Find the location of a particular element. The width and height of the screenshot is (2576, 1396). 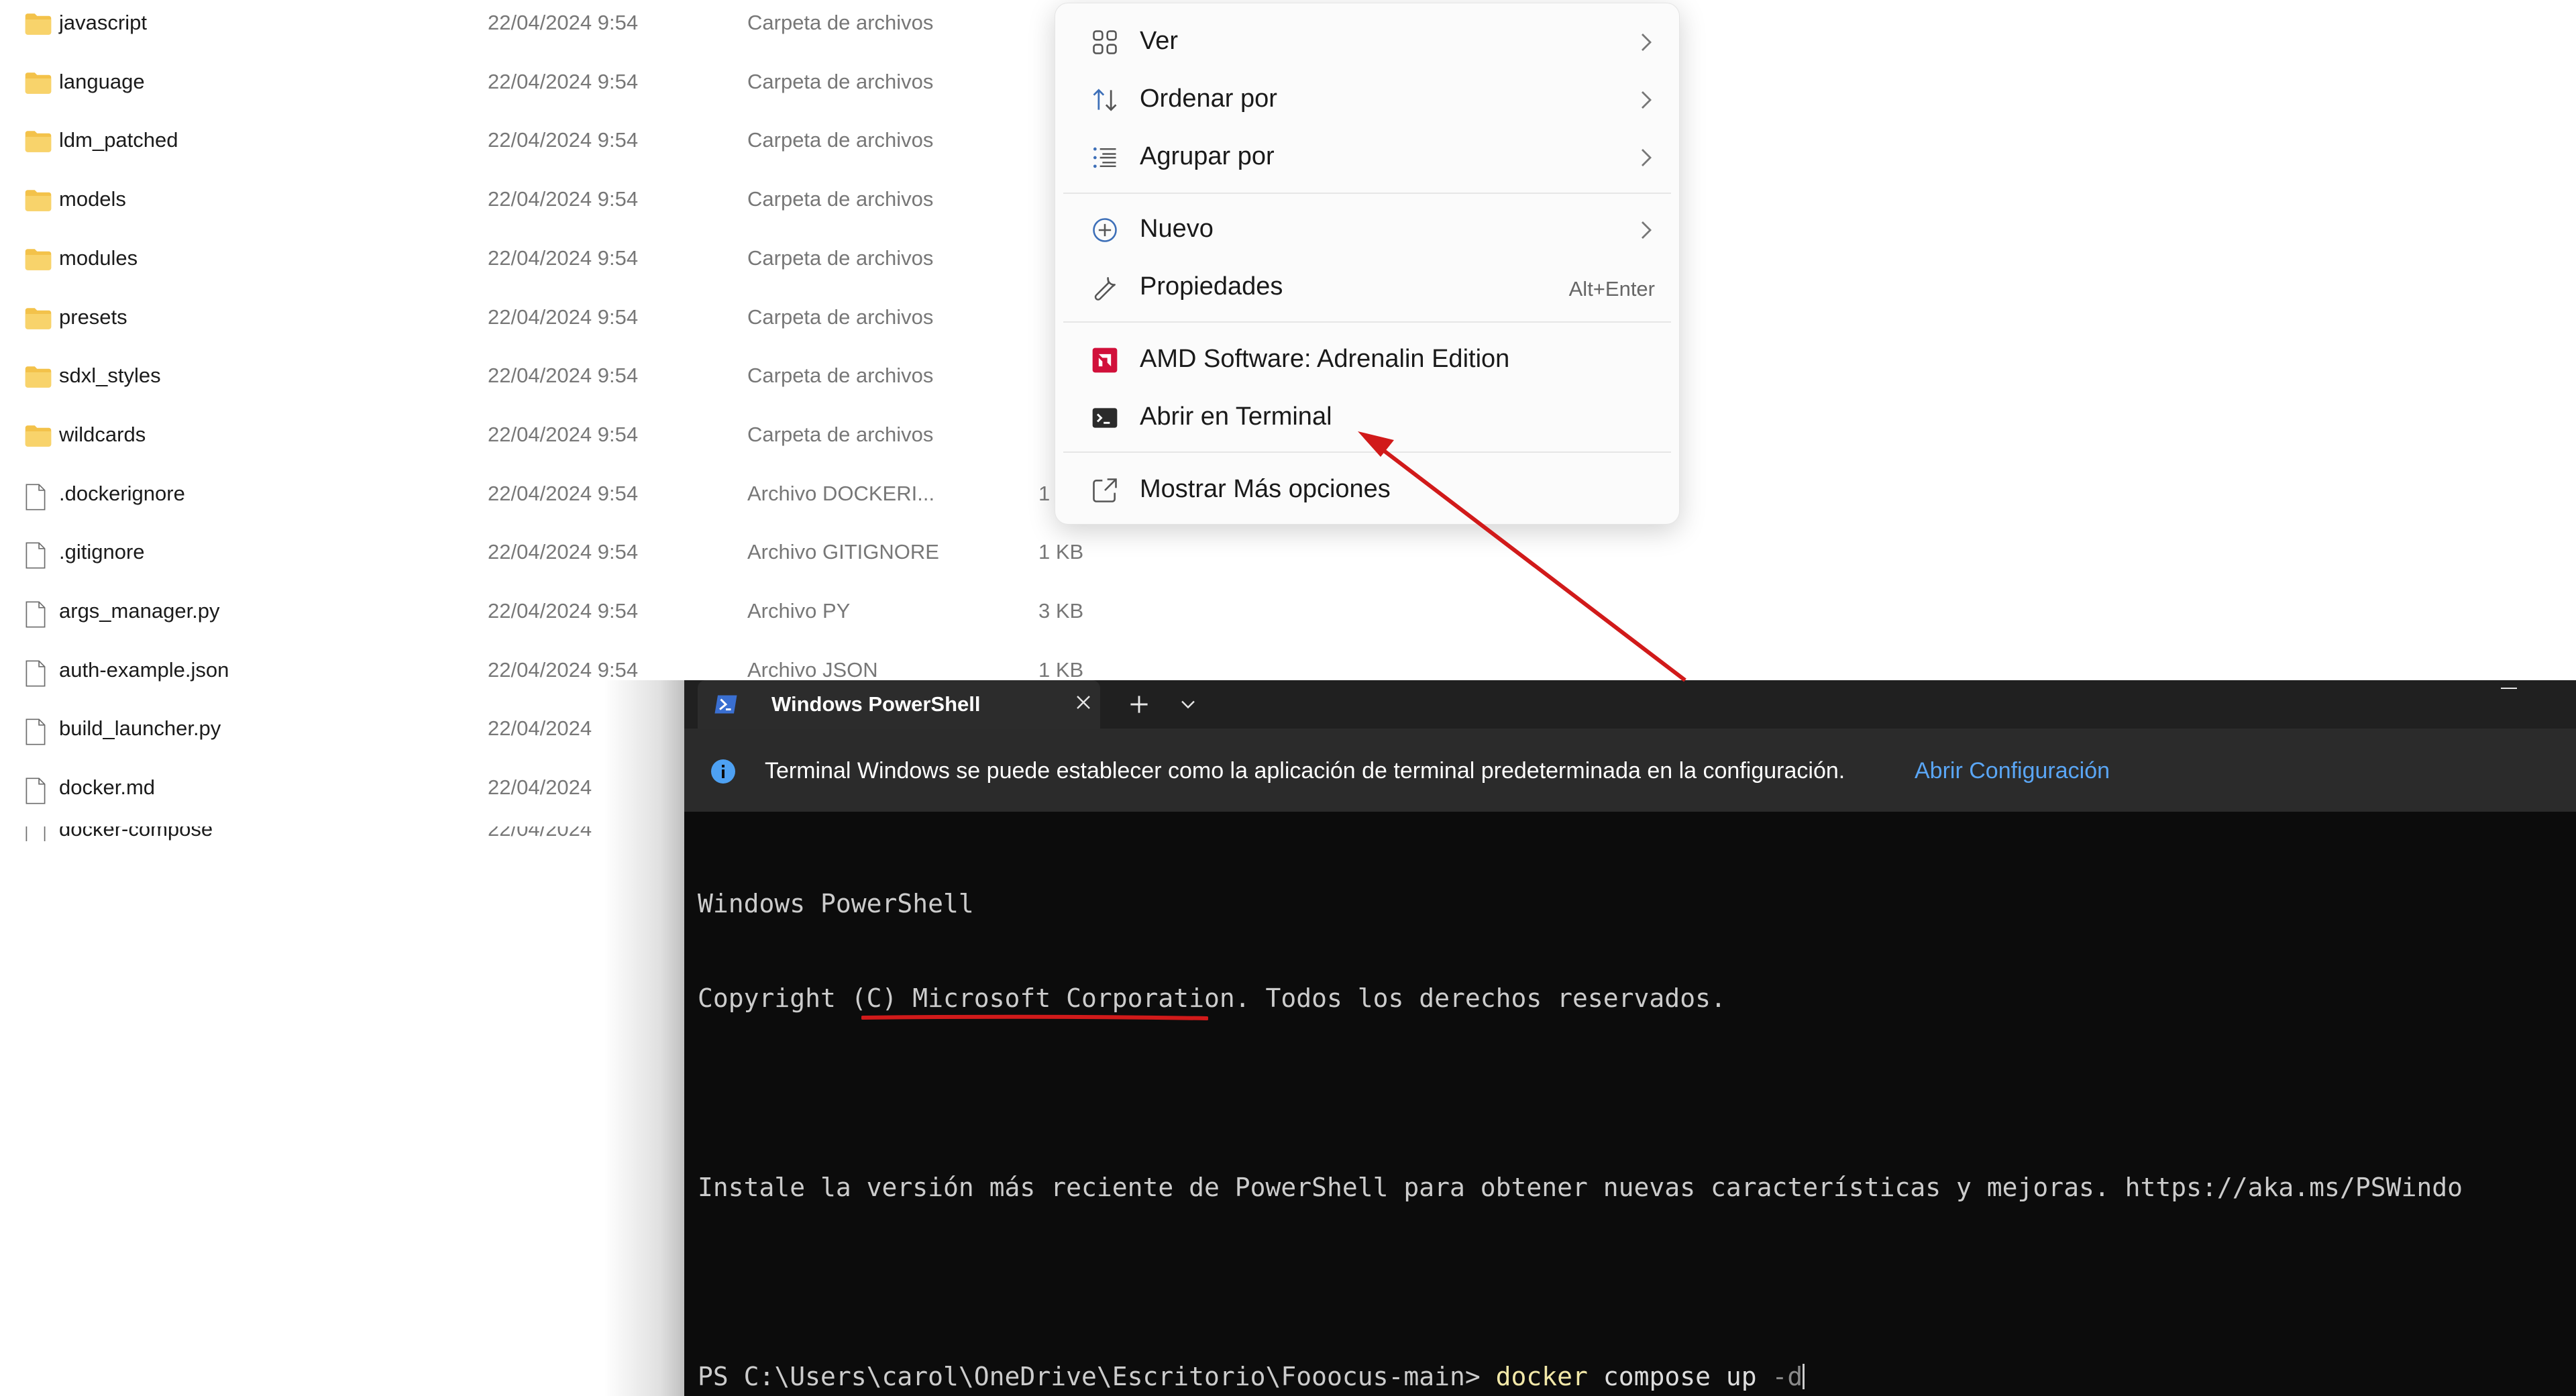

command-exe: docker is located at coordinates (1541, 1376).